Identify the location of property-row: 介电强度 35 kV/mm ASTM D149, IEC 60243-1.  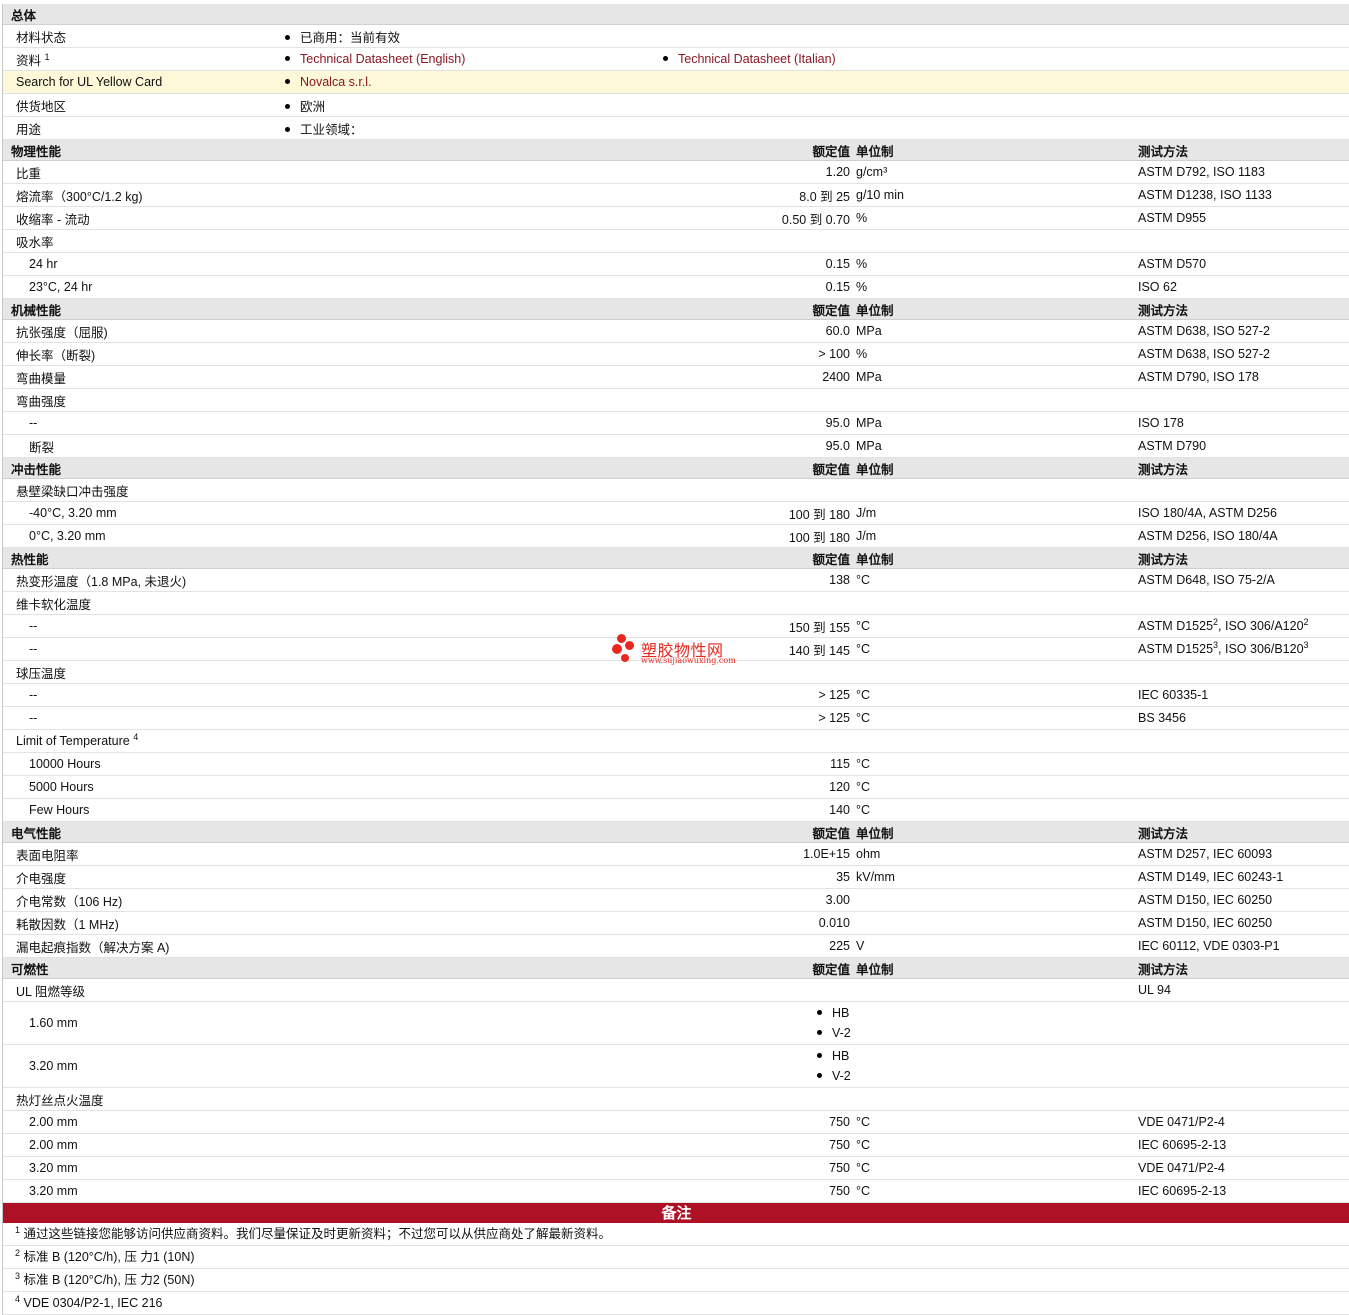
(676, 877).